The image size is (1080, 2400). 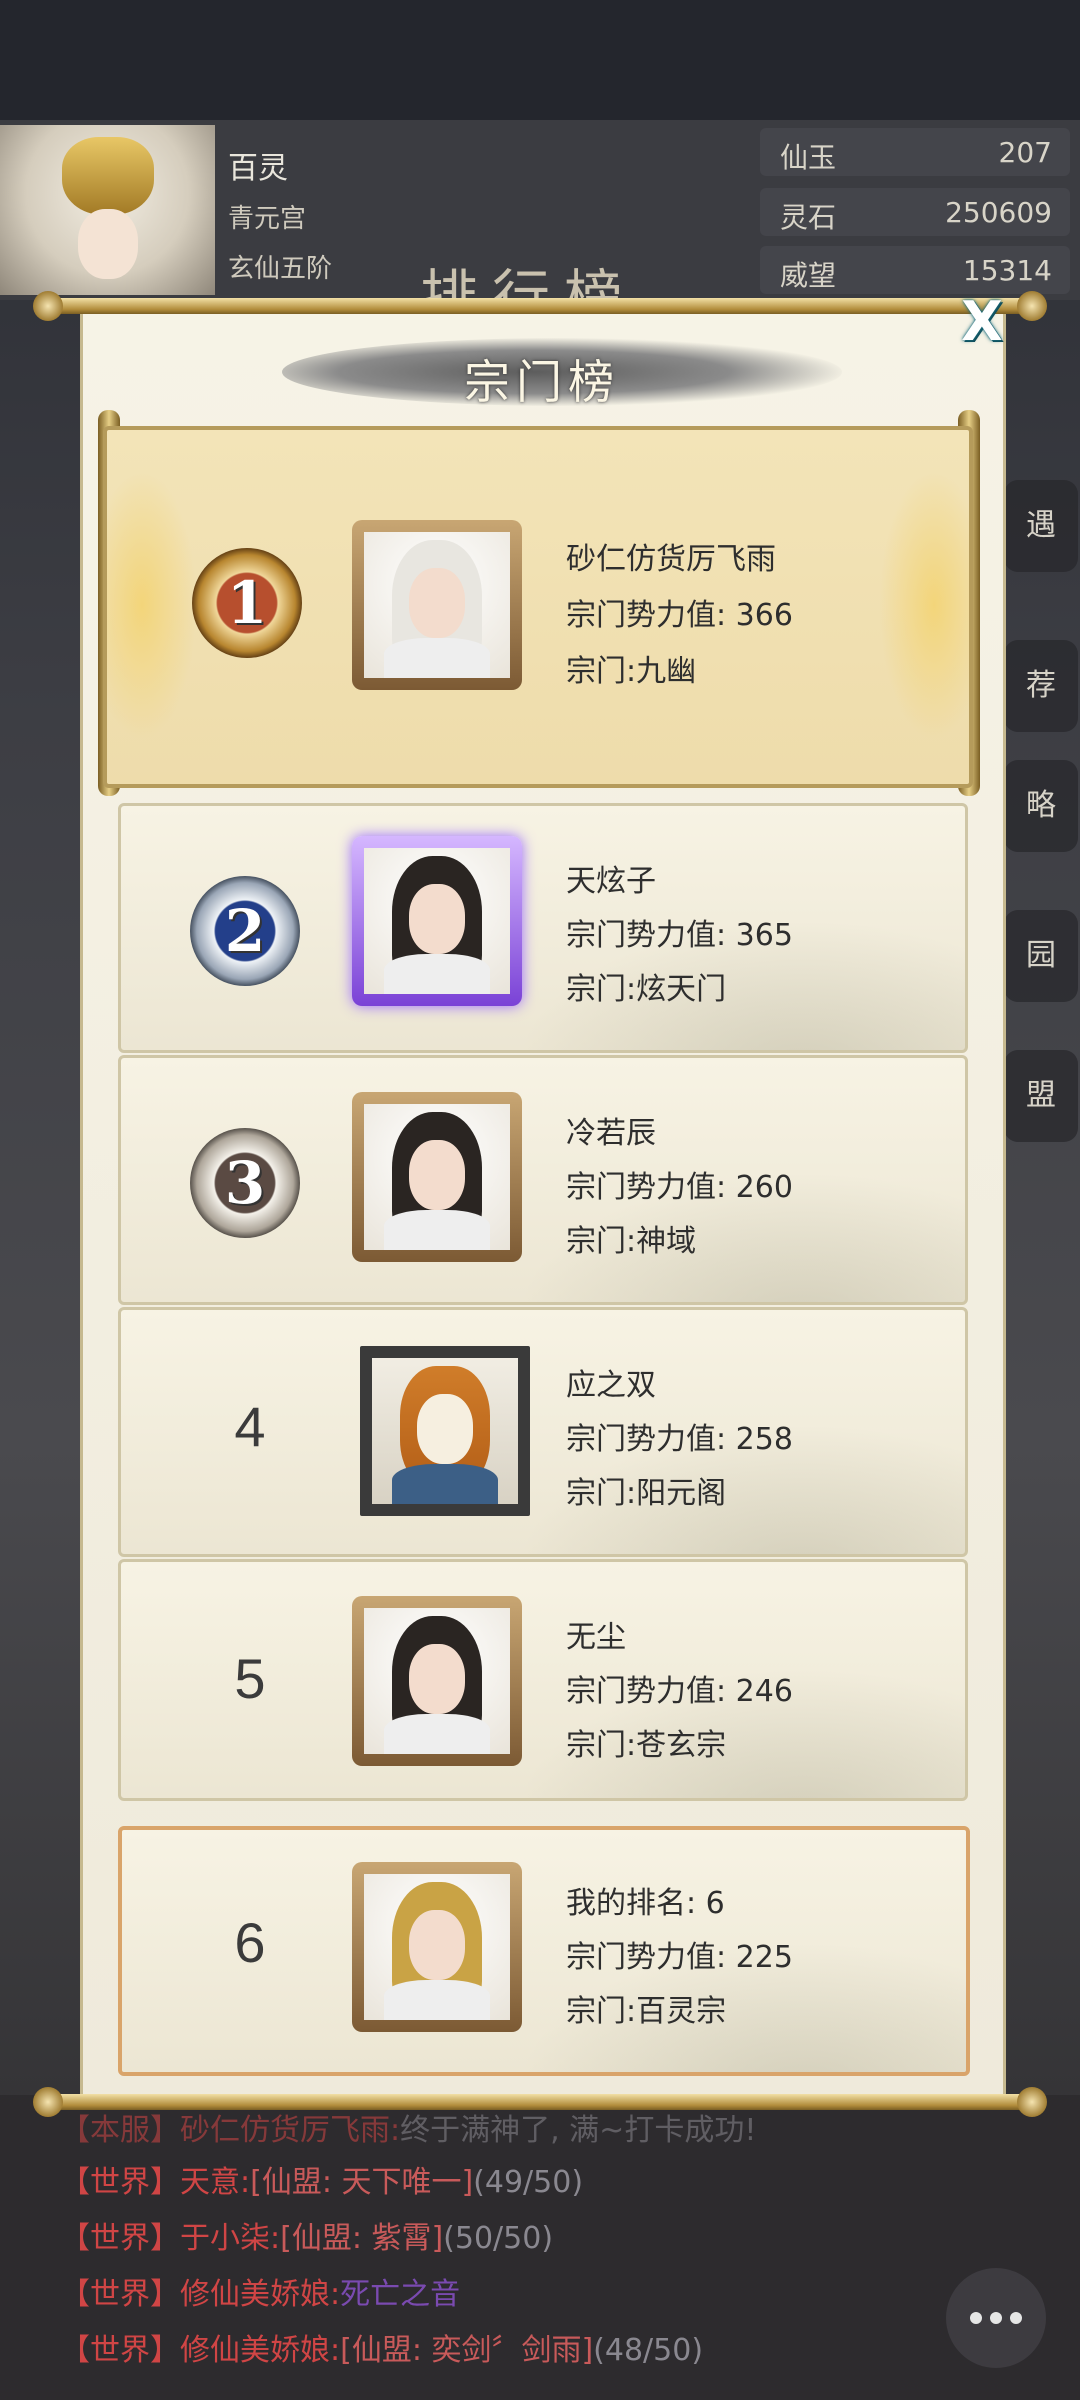 I want to click on entry-name: 无尘, so click(x=596, y=1637).